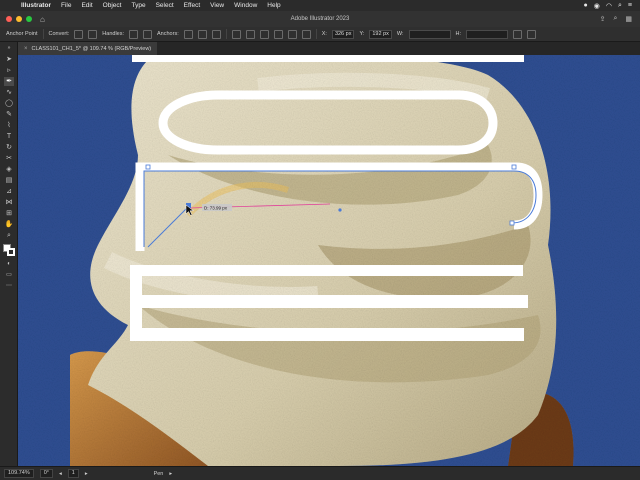 Image resolution: width=640 pixels, height=480 pixels. I want to click on panel-collapse-icon: », so click(9, 48).